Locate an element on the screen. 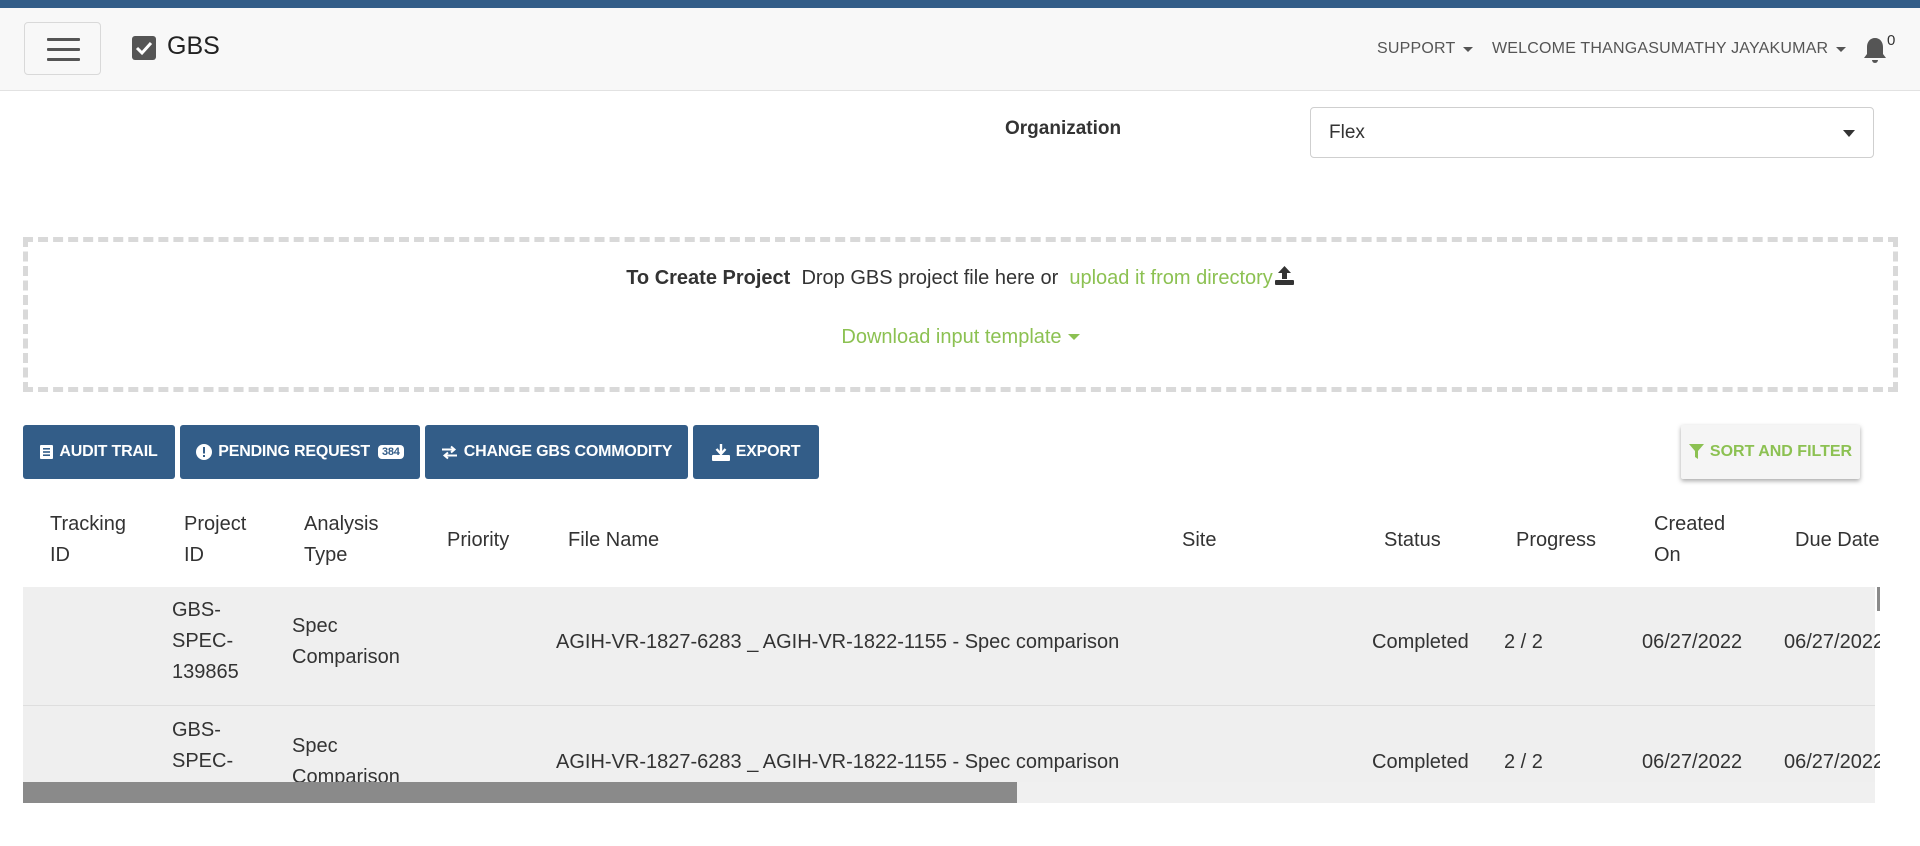  change-commodity-button: CHANGE GBS COMMODITY is located at coordinates (556, 452).